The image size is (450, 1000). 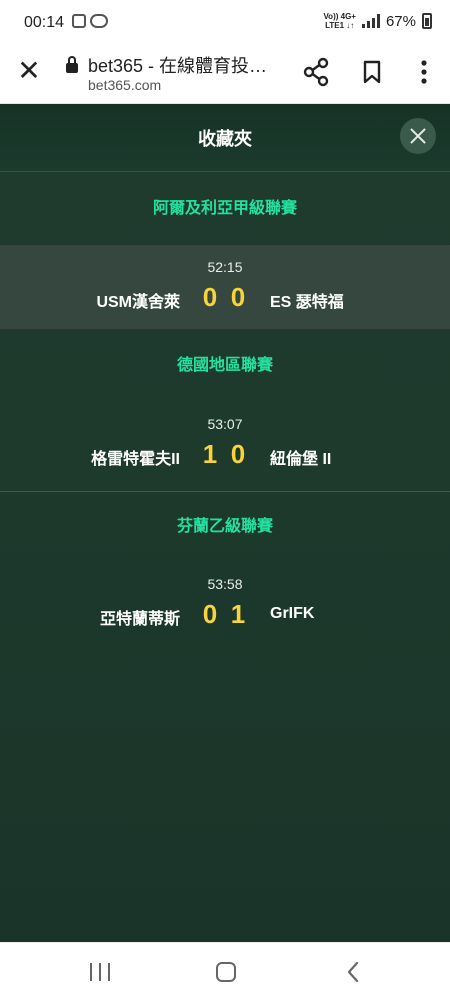 What do you see at coordinates (316, 72) in the screenshot?
I see `share-icon` at bounding box center [316, 72].